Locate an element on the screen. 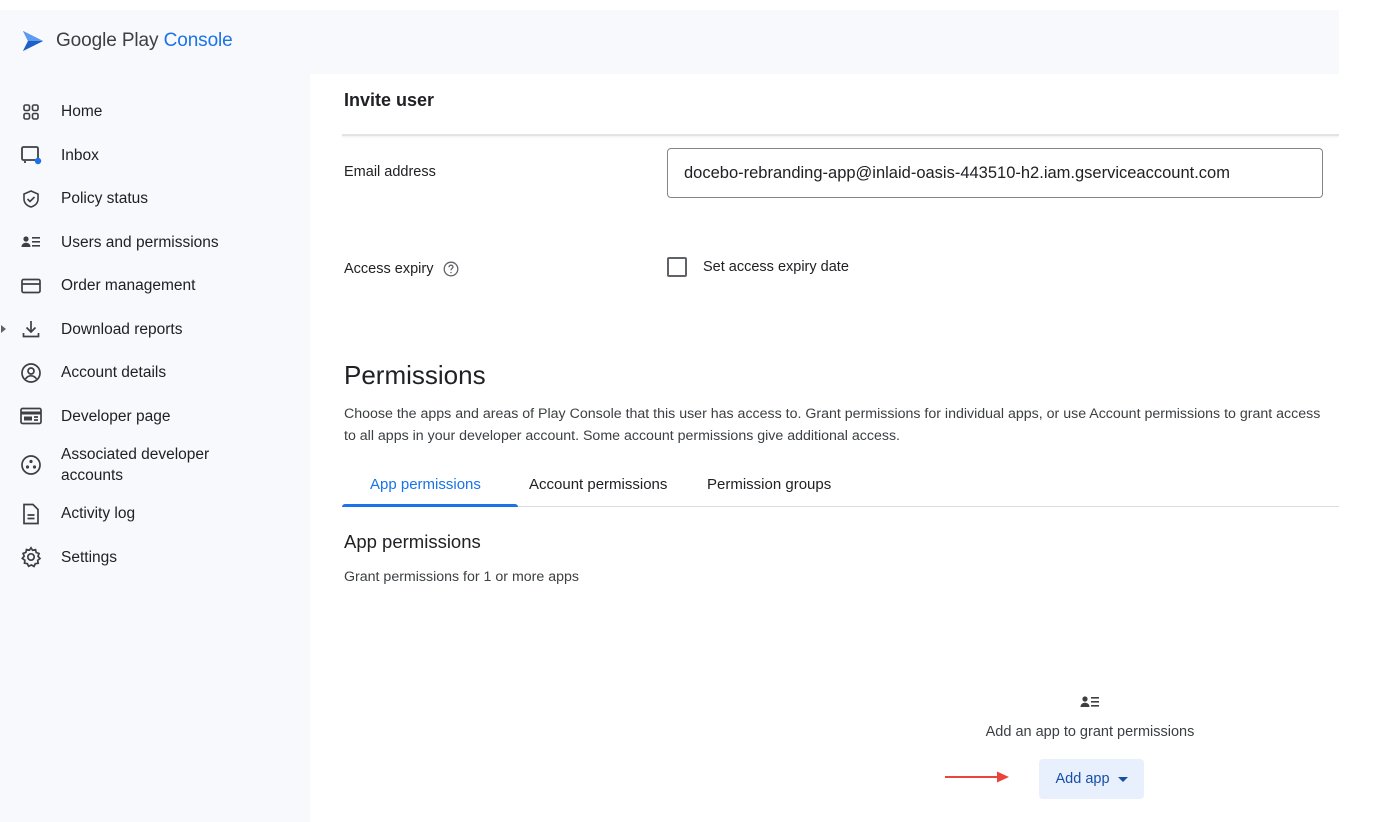 Image resolution: width=1394 pixels, height=822 pixels. email-label: Email address is located at coordinates (390, 172).